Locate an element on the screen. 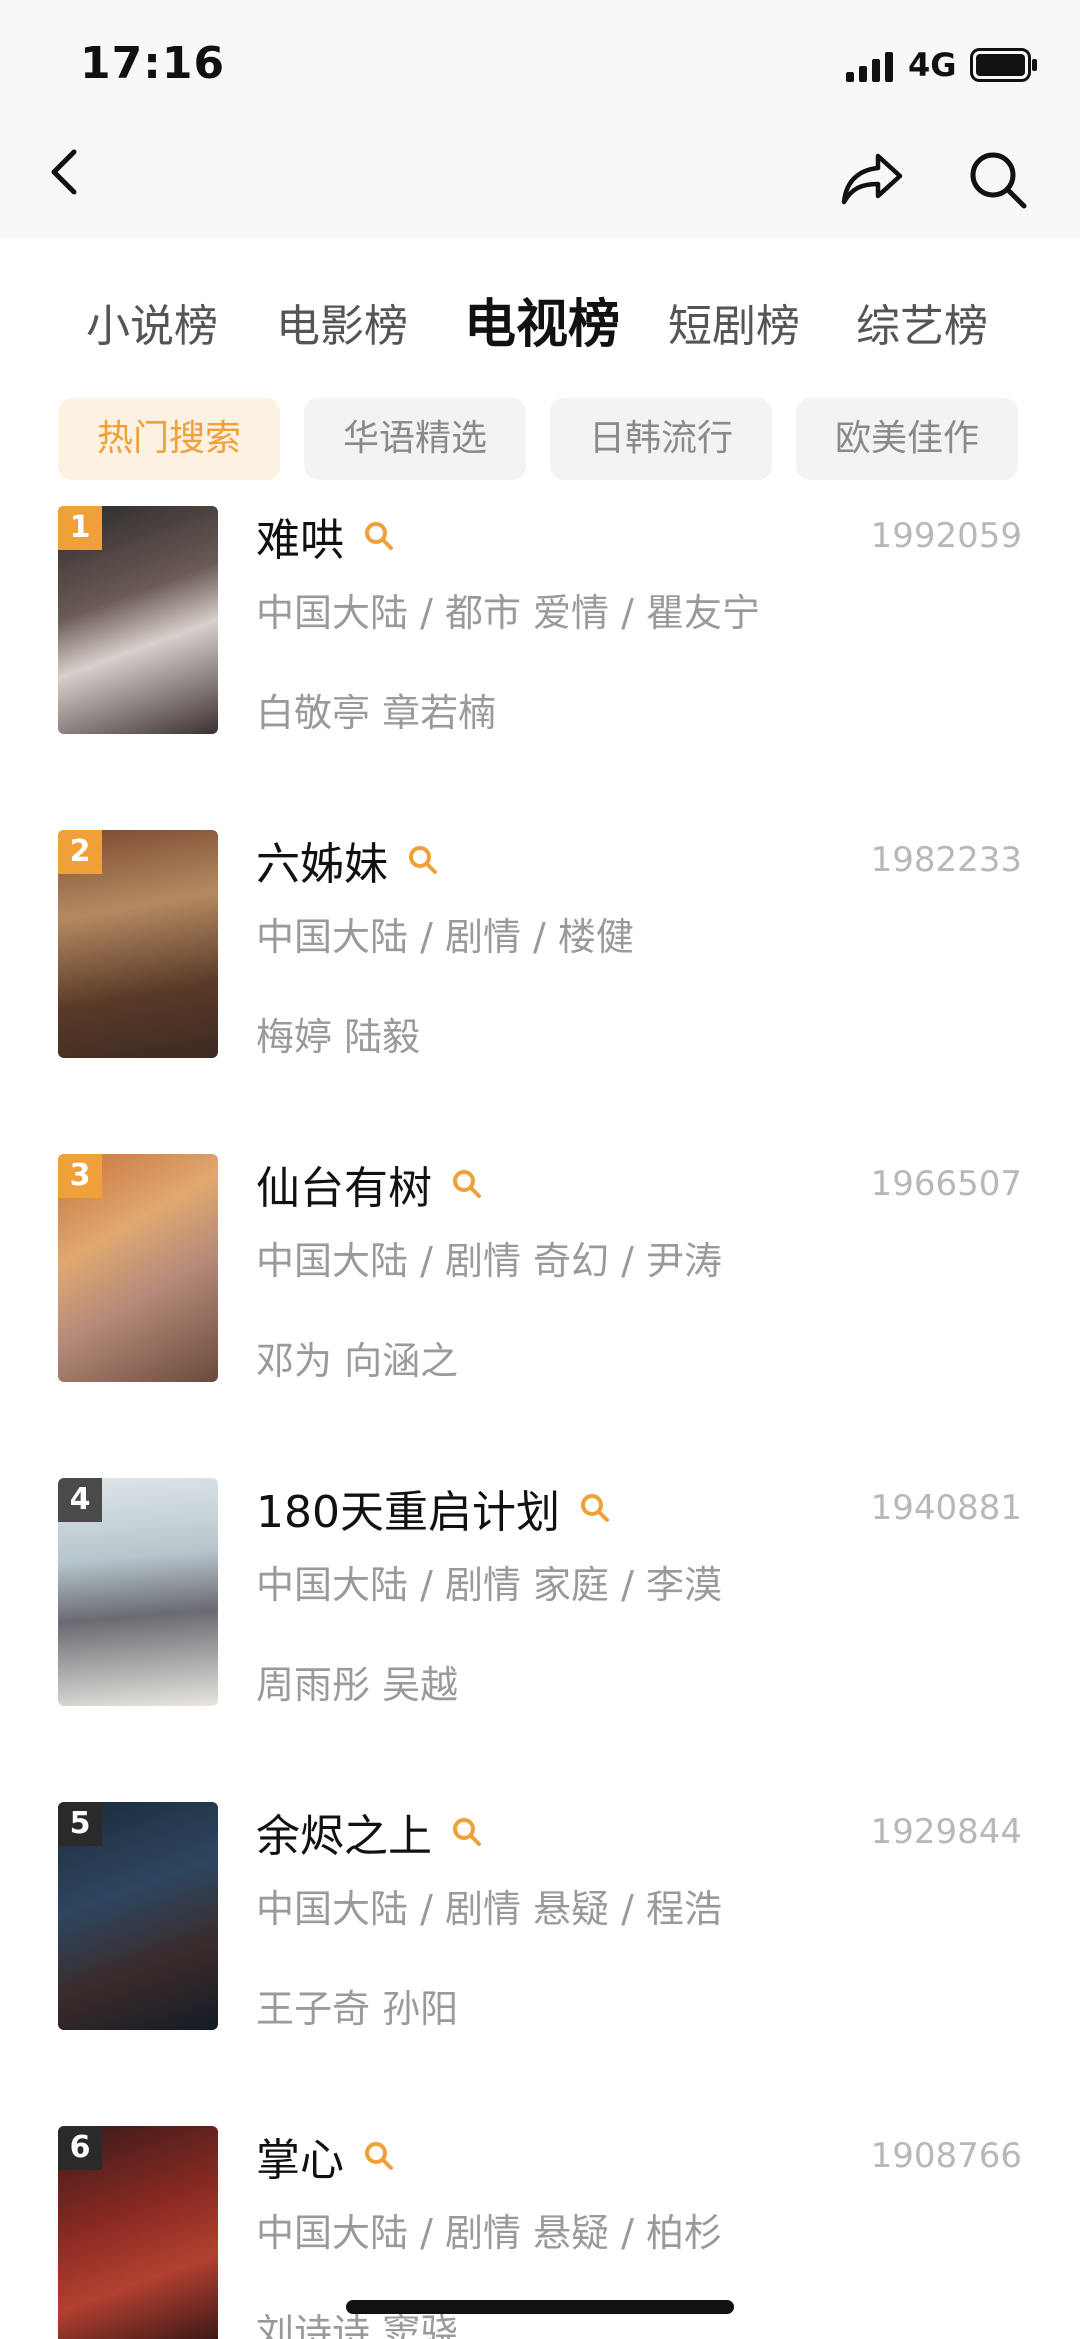 The image size is (1080, 2339). heat-score: 1908766 is located at coordinates (946, 2156).